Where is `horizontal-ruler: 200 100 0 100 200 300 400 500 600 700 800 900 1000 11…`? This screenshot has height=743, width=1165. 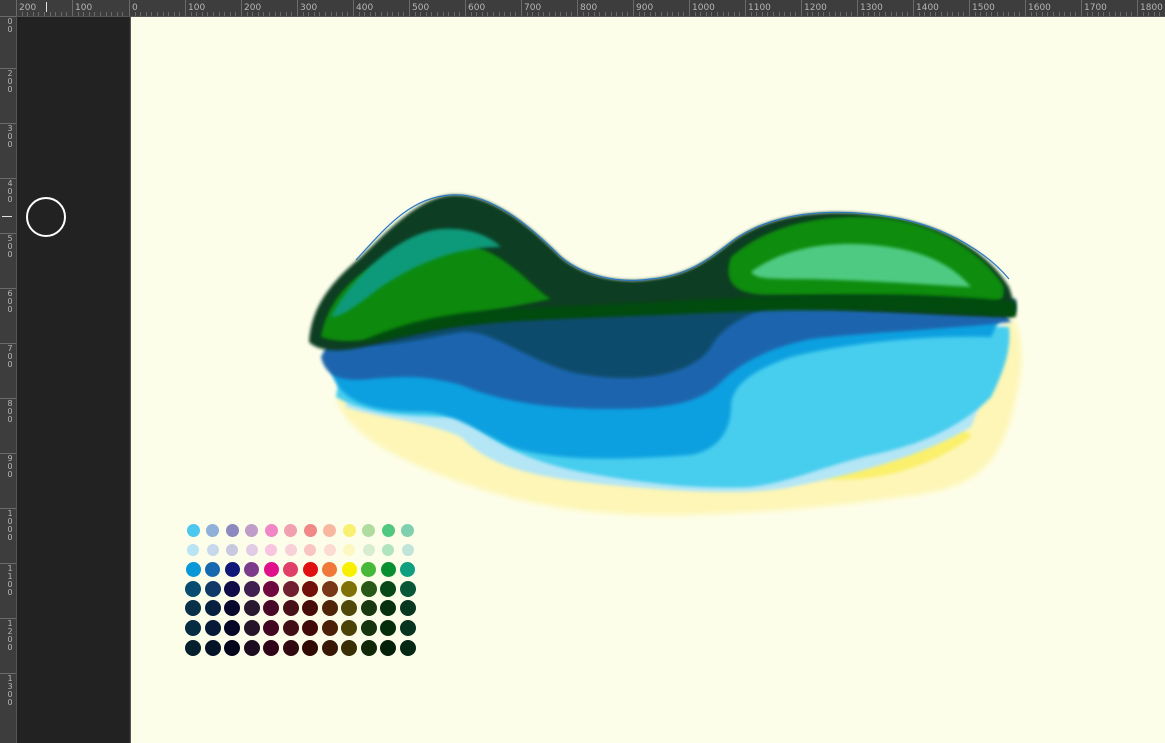 horizontal-ruler: 200 100 0 100 200 300 400 500 600 700 800 900 1000 11… is located at coordinates (582, 8).